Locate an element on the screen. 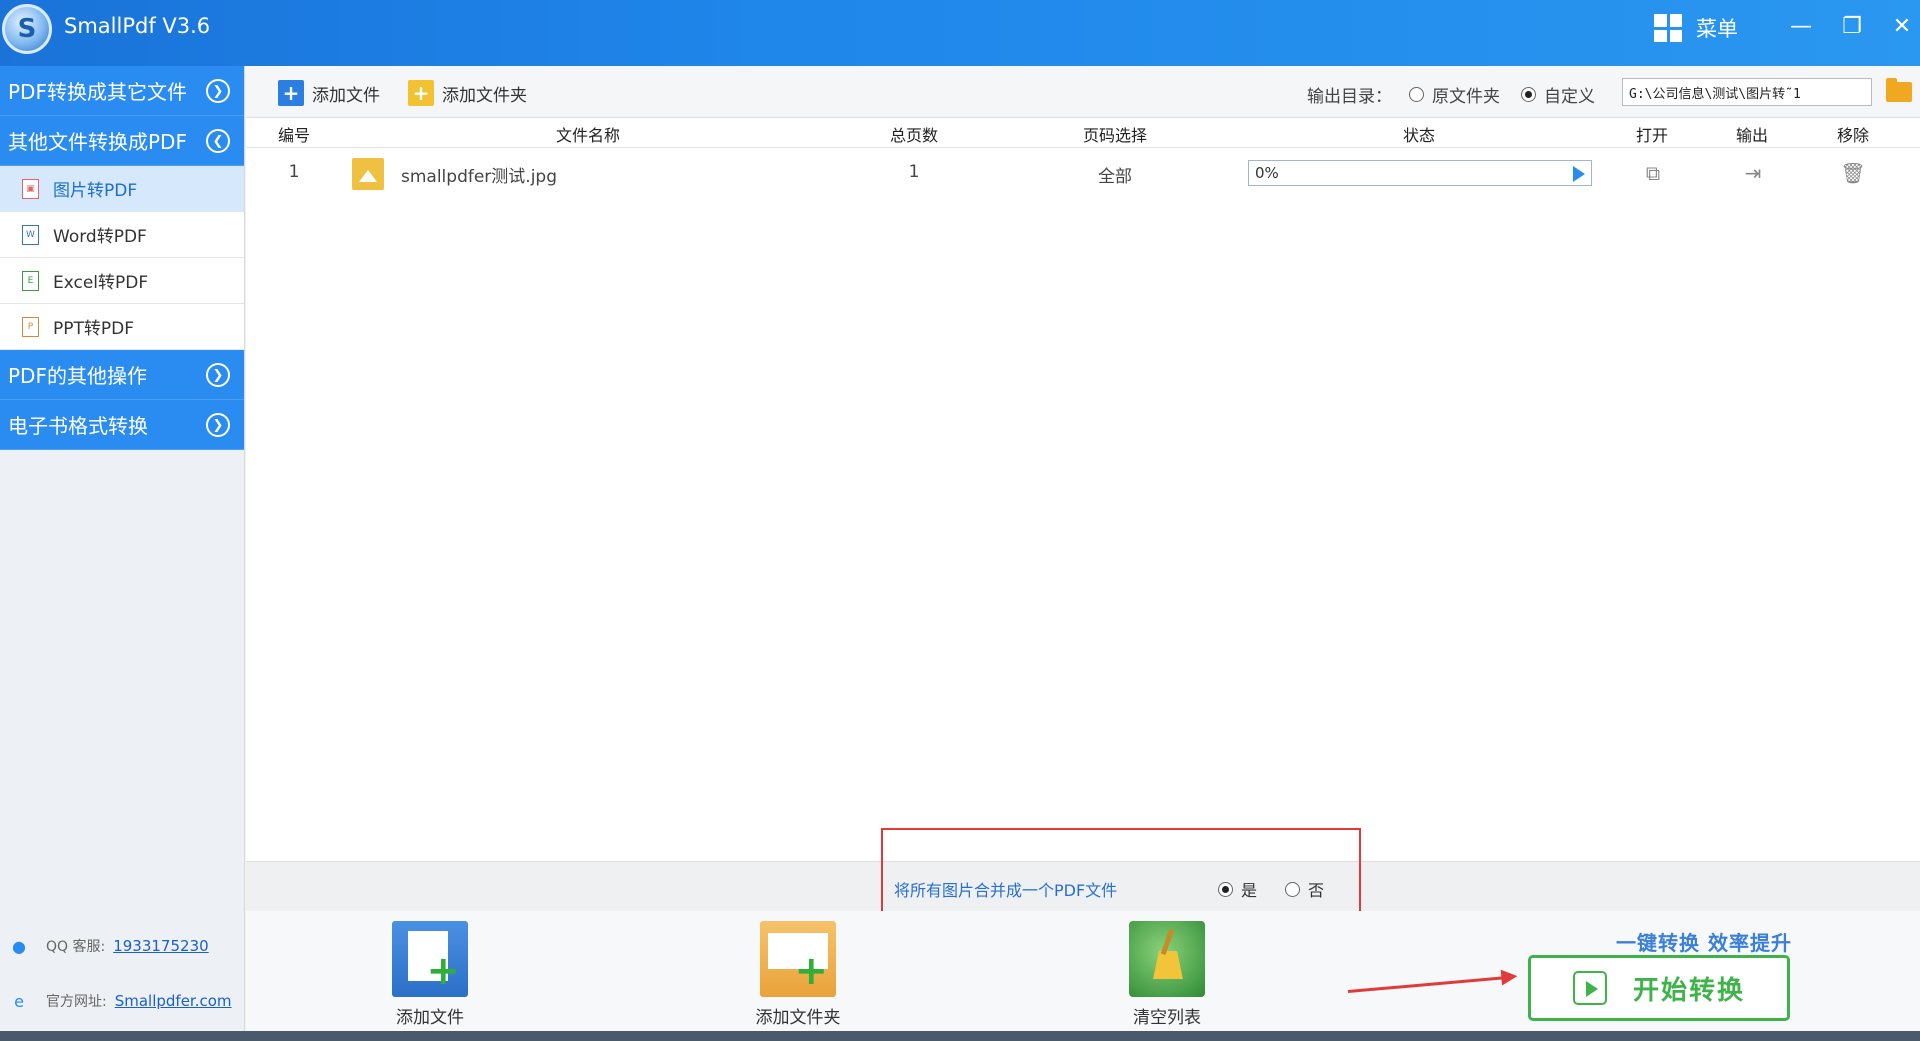  sidebar-item-word-to-pdf: W Word转PDF is located at coordinates (122, 235).